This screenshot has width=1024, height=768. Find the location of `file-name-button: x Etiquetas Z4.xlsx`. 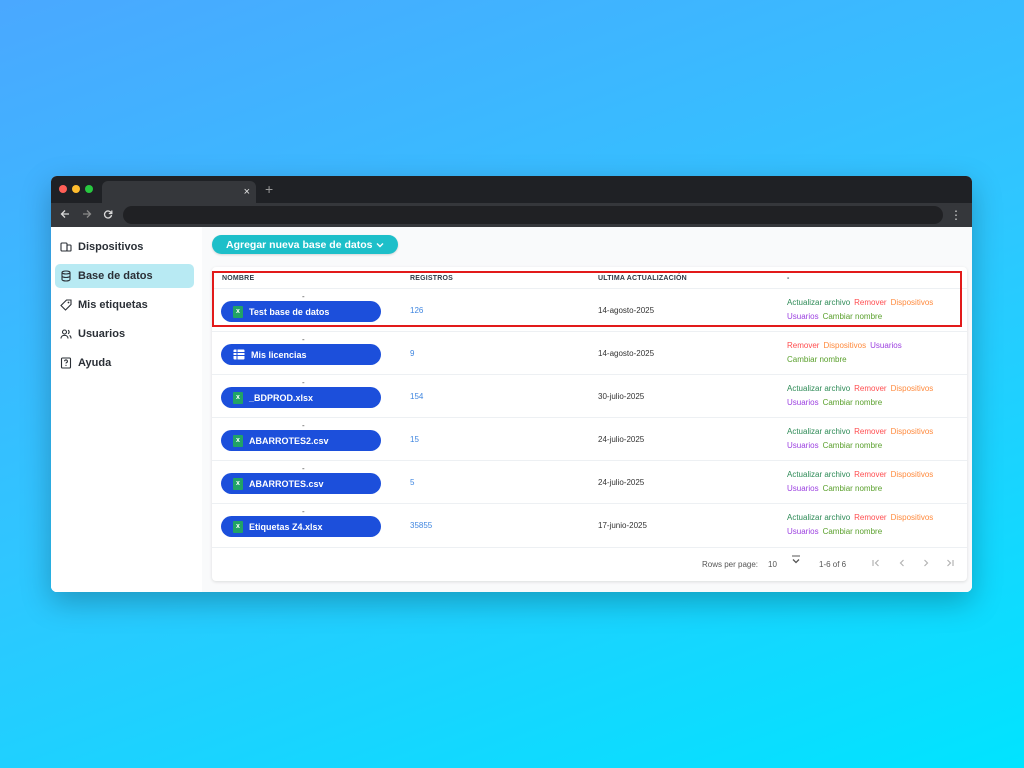

file-name-button: x Etiquetas Z4.xlsx is located at coordinates (301, 526).